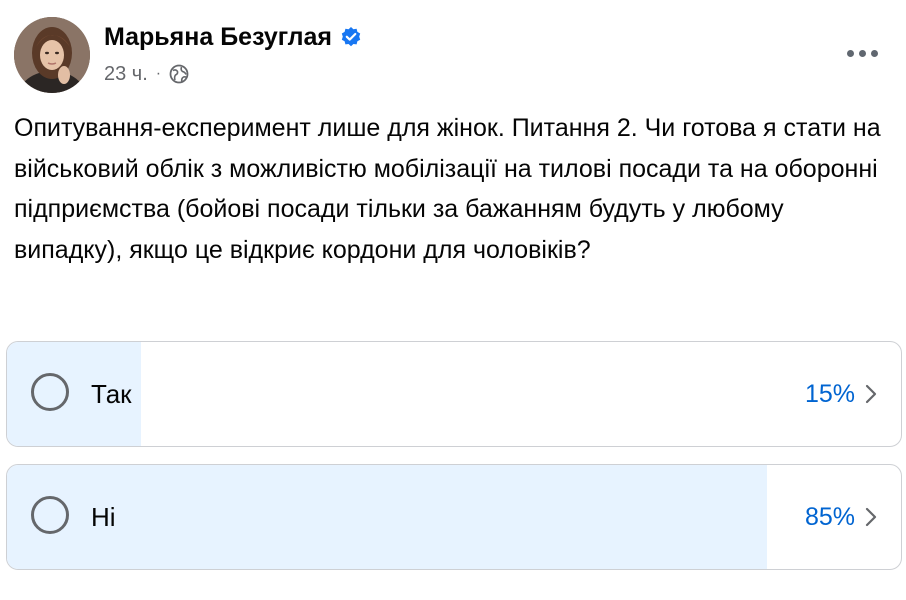 This screenshot has height=600, width=906. I want to click on poll-option-label: Ні, so click(103, 517).